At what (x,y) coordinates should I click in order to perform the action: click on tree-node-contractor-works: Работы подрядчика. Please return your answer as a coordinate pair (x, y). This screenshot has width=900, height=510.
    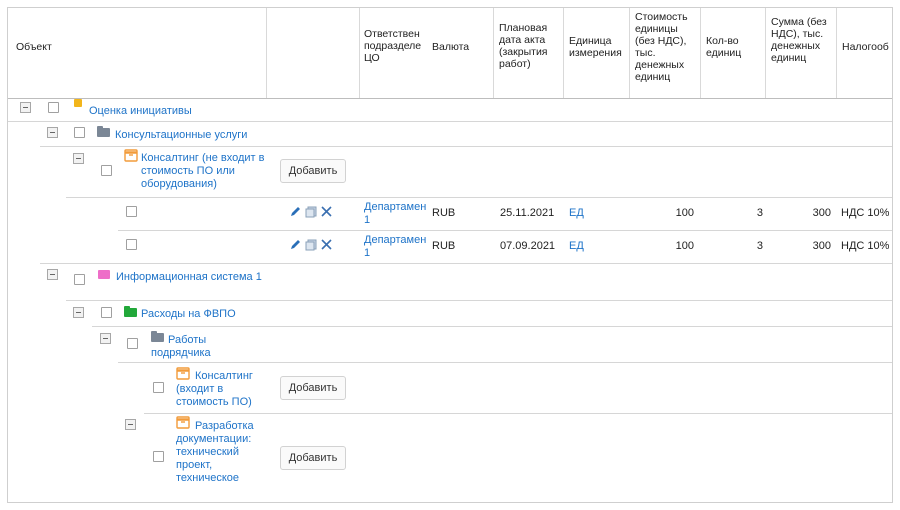
    Looking at the image, I should click on (206, 347).